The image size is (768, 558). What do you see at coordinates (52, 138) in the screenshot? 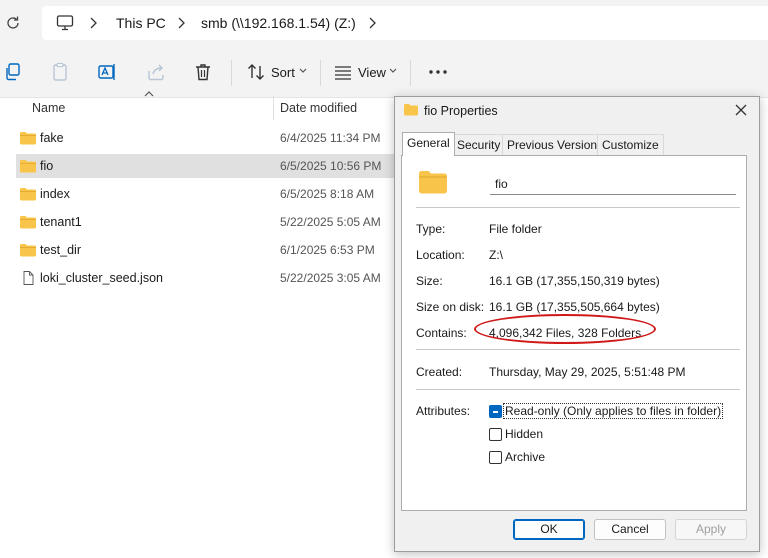
I see `file-name: fake` at bounding box center [52, 138].